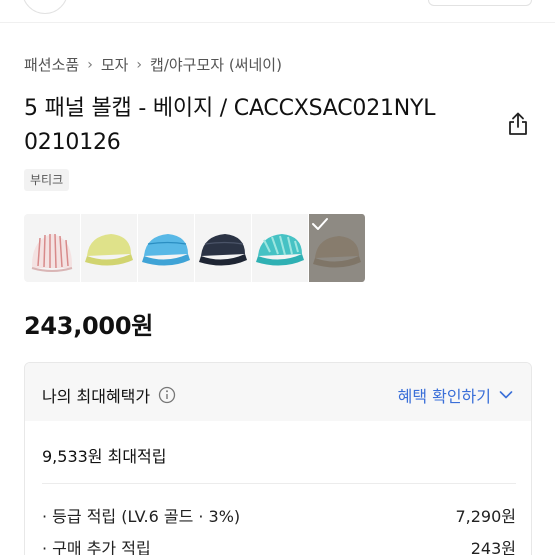 The image size is (555, 555). Describe the element at coordinates (277, 7) in the screenshot. I see `top-bar` at that location.